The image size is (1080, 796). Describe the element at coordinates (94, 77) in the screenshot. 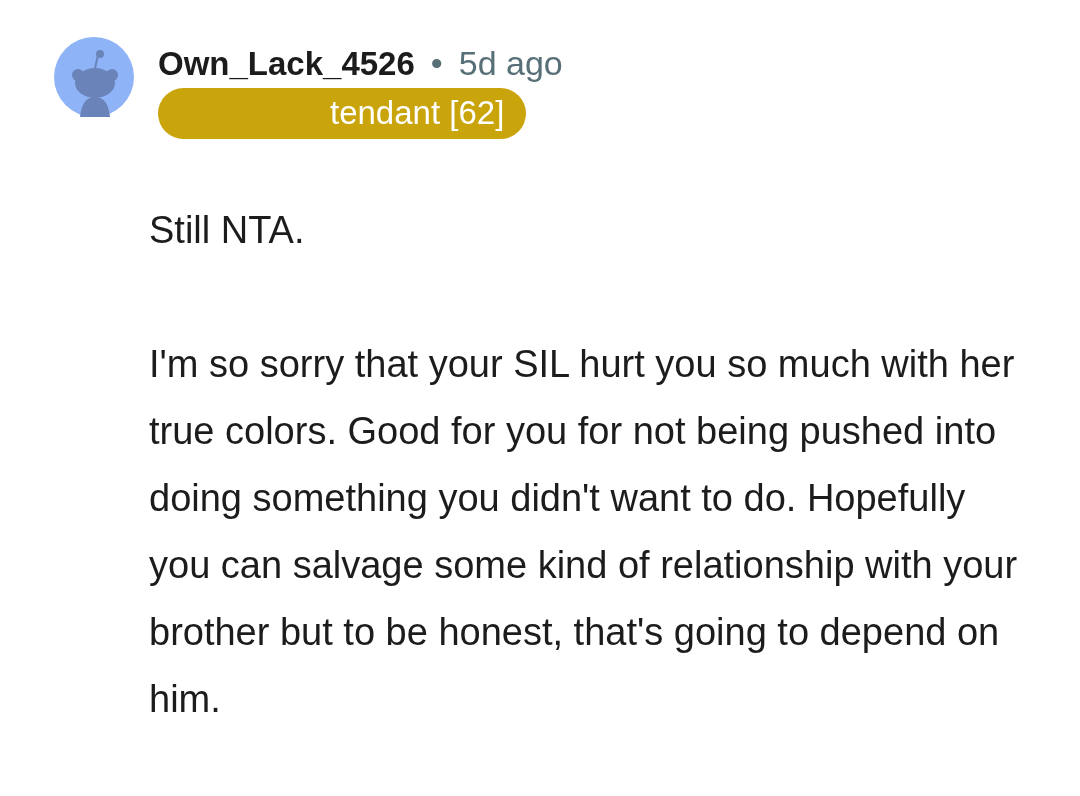

I see `avatar-icon` at that location.